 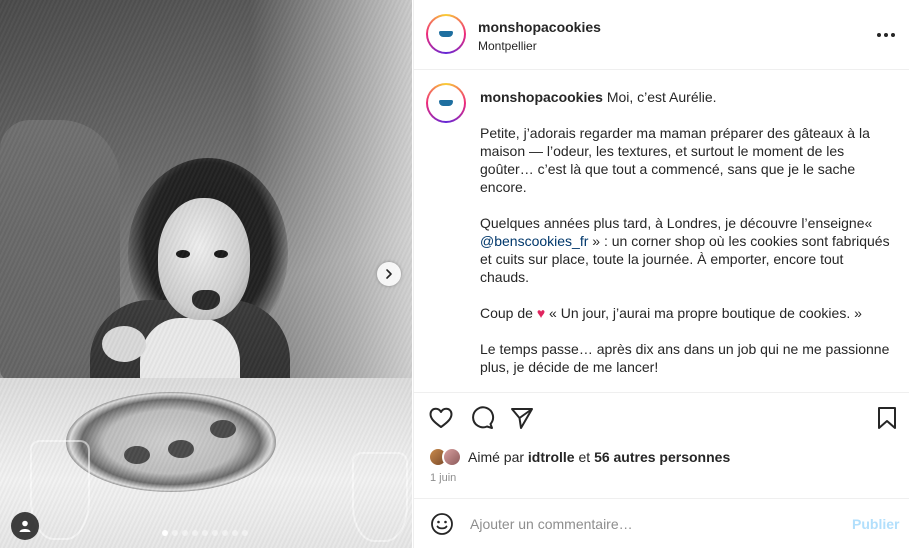 I want to click on carousel-indicator, so click(x=205, y=533).